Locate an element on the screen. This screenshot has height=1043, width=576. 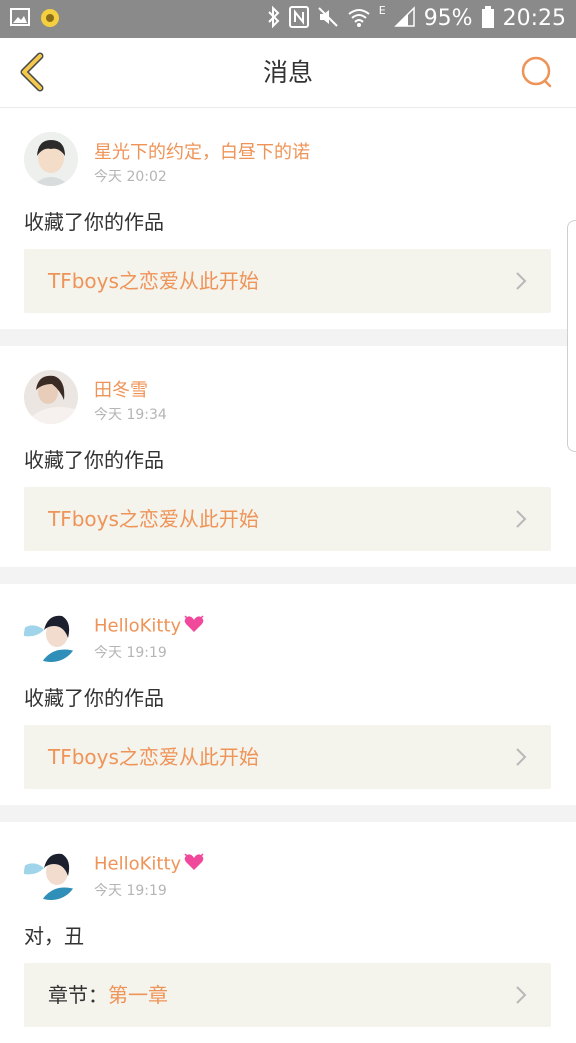
chapter-name: 第一章 is located at coordinates (138, 995).